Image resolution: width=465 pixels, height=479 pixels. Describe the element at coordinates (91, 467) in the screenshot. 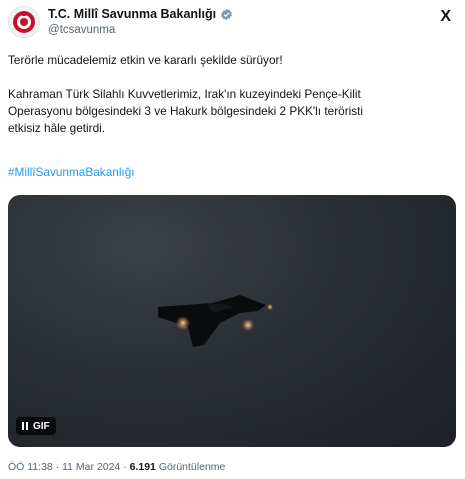

I see `post-date: 11 Mar 2024` at that location.